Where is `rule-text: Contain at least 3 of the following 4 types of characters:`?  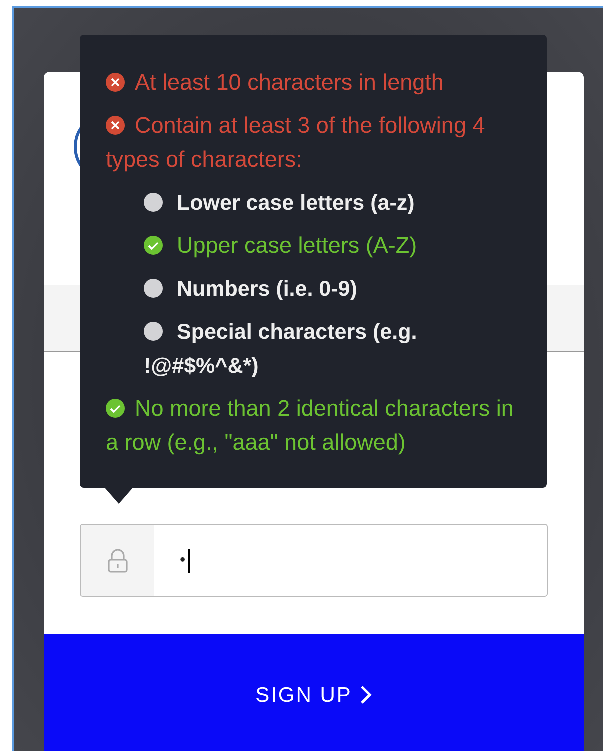
rule-text: Contain at least 3 of the following 4 types of characters: is located at coordinates (296, 143).